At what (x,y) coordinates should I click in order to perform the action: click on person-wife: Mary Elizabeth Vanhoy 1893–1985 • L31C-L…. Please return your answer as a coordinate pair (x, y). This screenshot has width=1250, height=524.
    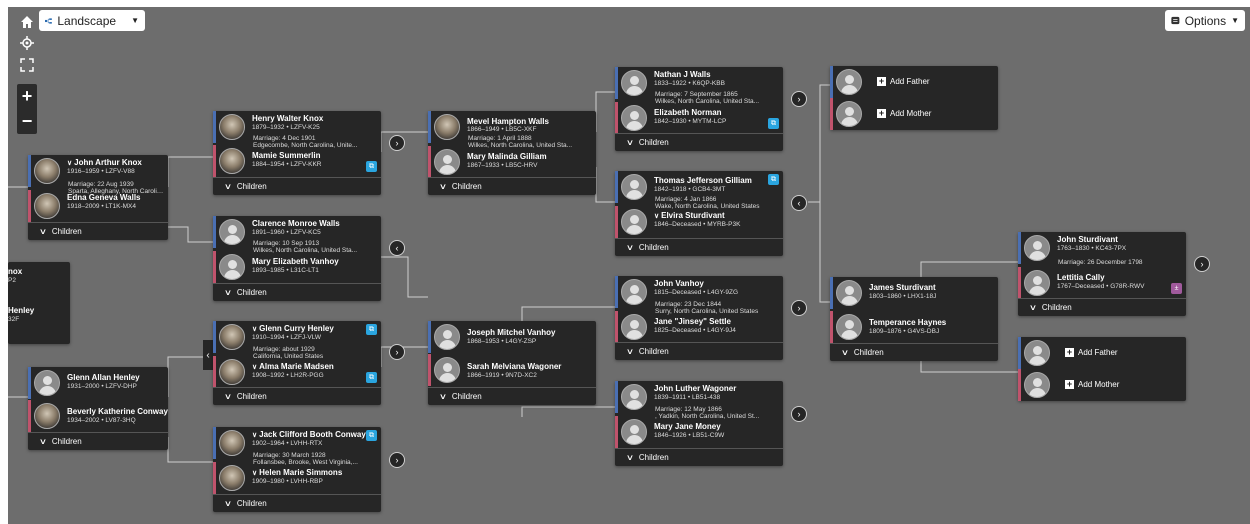
    Looking at the image, I should click on (297, 267).